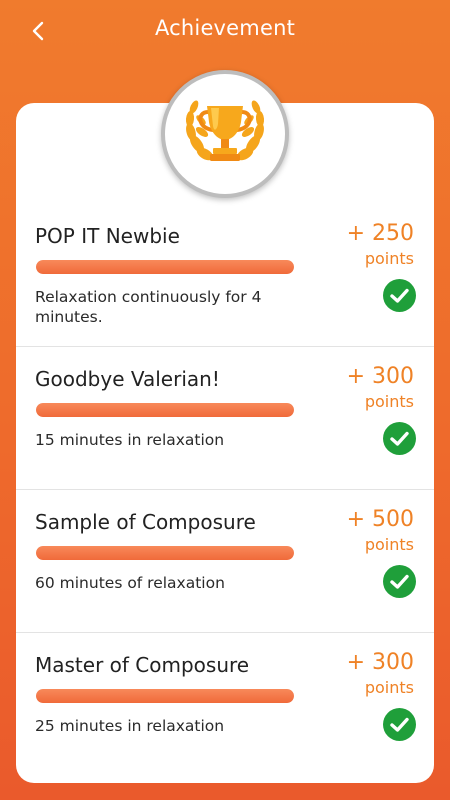 The image size is (450, 800). Describe the element at coordinates (130, 583) in the screenshot. I see `achievement-description: 60 minutes of relaxation` at that location.